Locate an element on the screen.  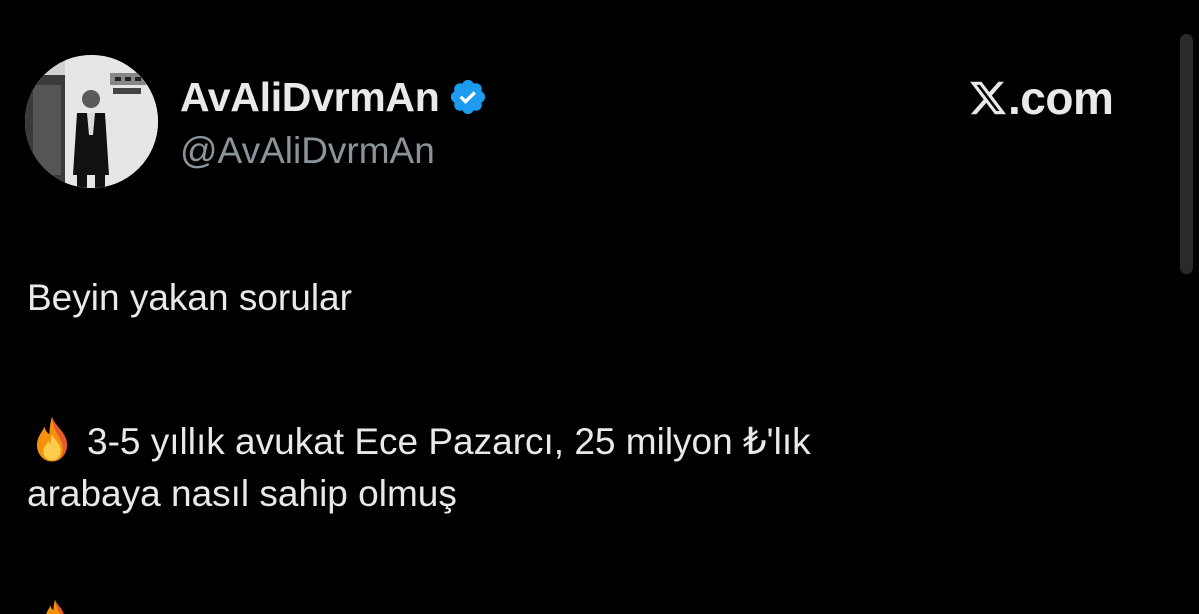
scrollbar is located at coordinates (1186, 154).